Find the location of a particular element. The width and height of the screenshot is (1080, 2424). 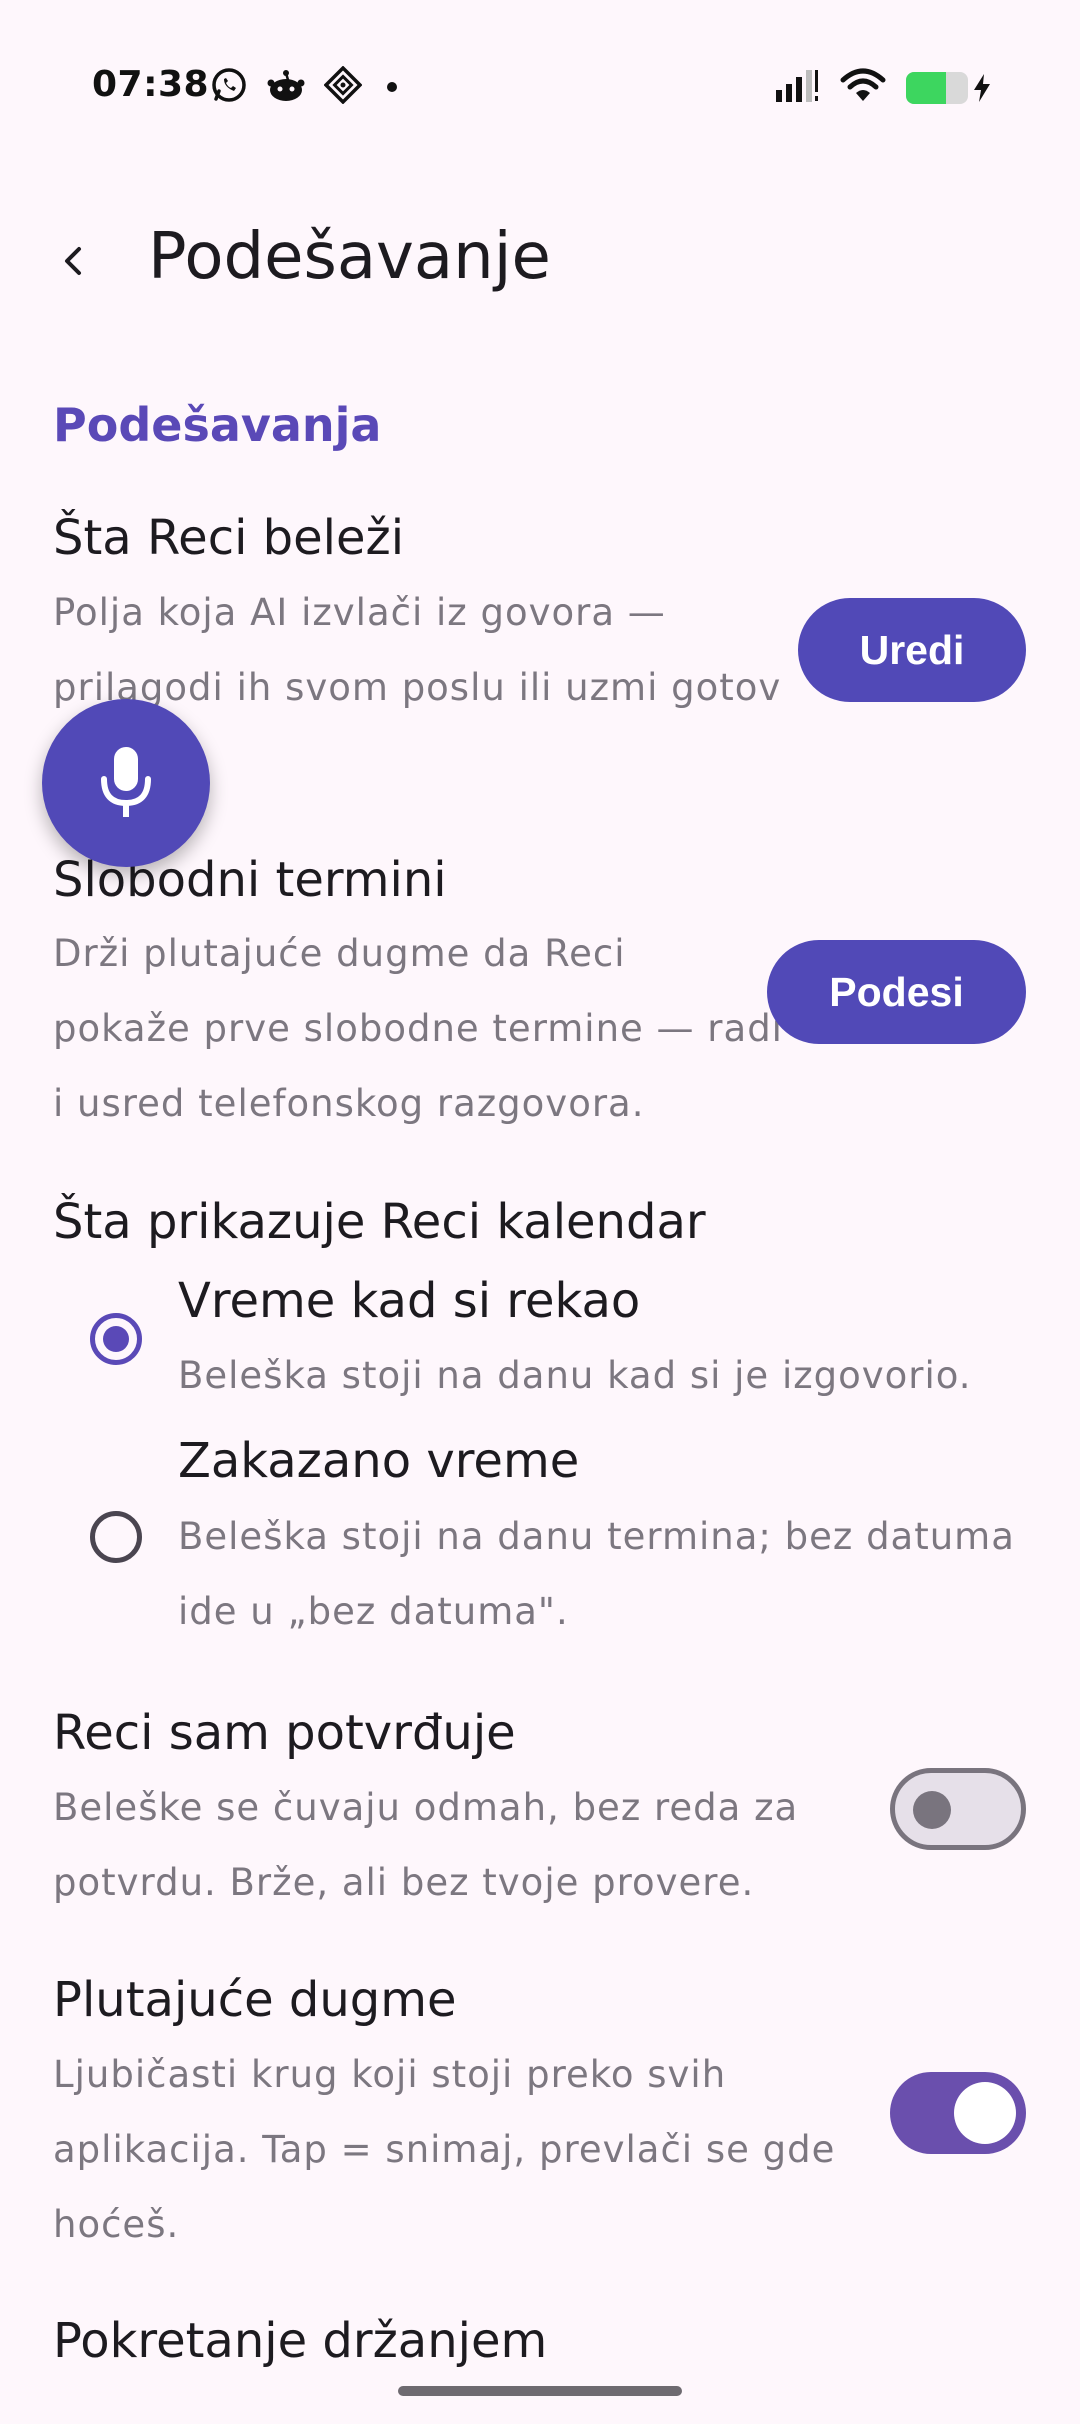

diamond-app-icon is located at coordinates (343, 86).